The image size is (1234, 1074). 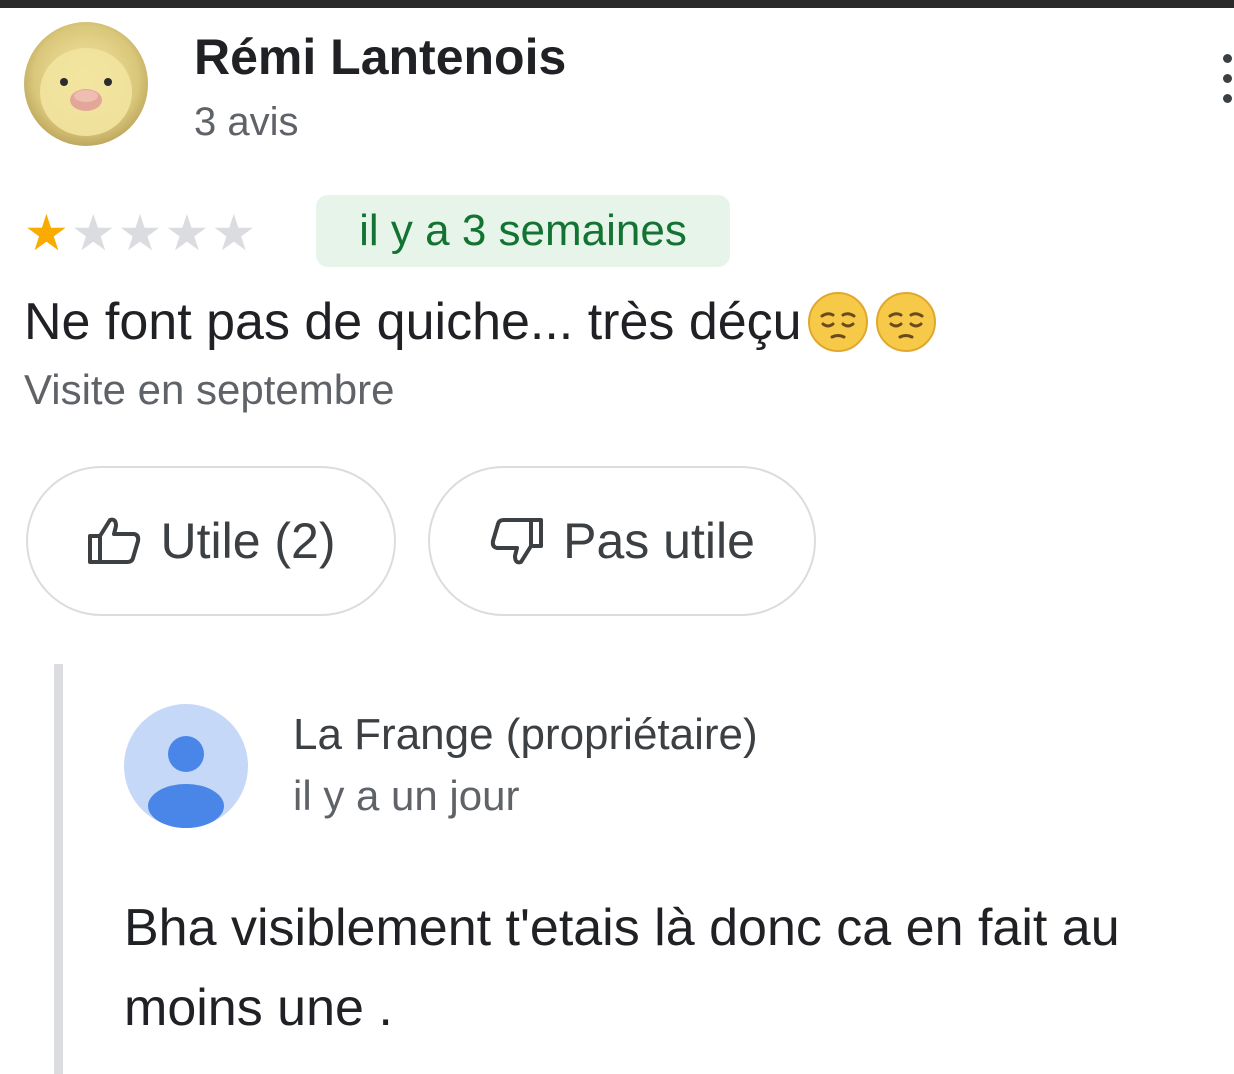 I want to click on owner-avatar, so click(x=186, y=766).